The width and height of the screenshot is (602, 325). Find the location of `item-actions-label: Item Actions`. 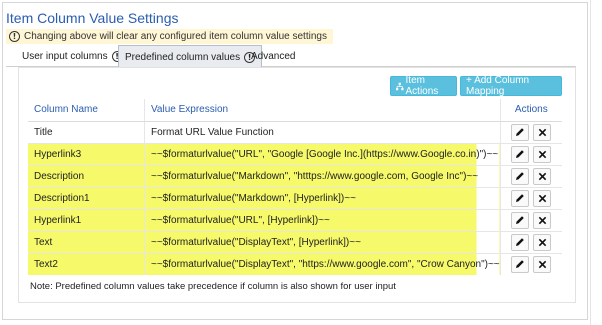

item-actions-label: Item Actions is located at coordinates (422, 86).